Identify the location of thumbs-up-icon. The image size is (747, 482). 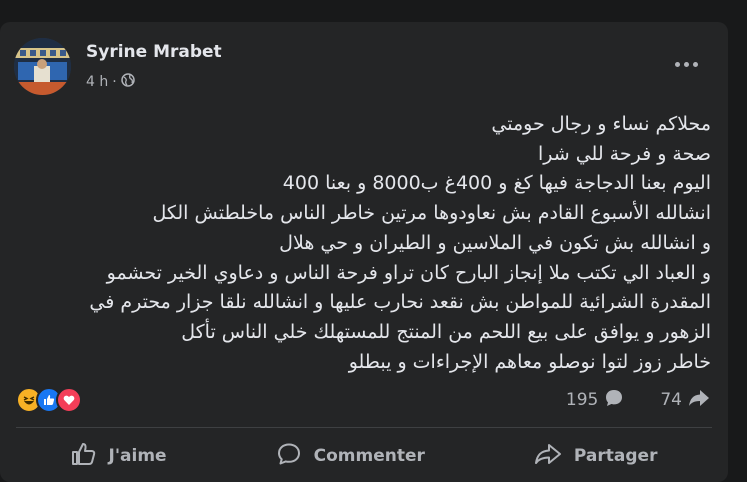
(84, 456).